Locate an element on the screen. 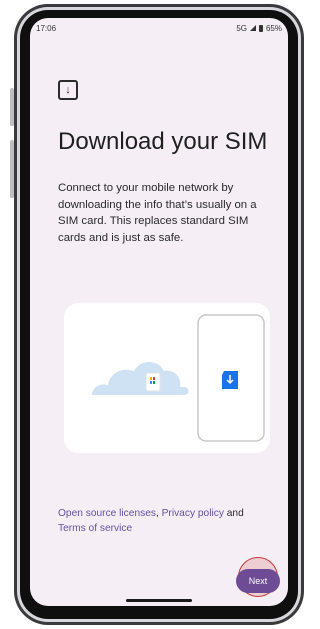 This screenshot has height=629, width=320. battery-icon is located at coordinates (260, 28).